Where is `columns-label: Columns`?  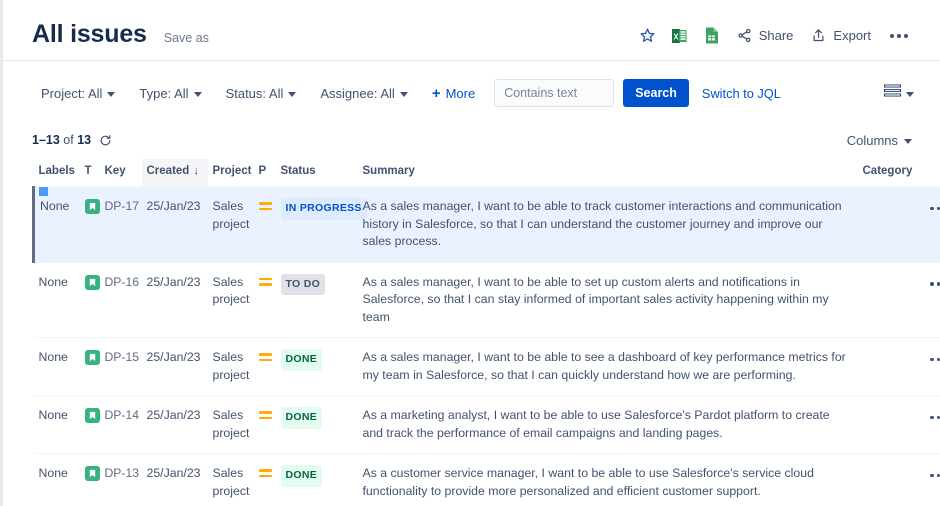
columns-label: Columns is located at coordinates (872, 140).